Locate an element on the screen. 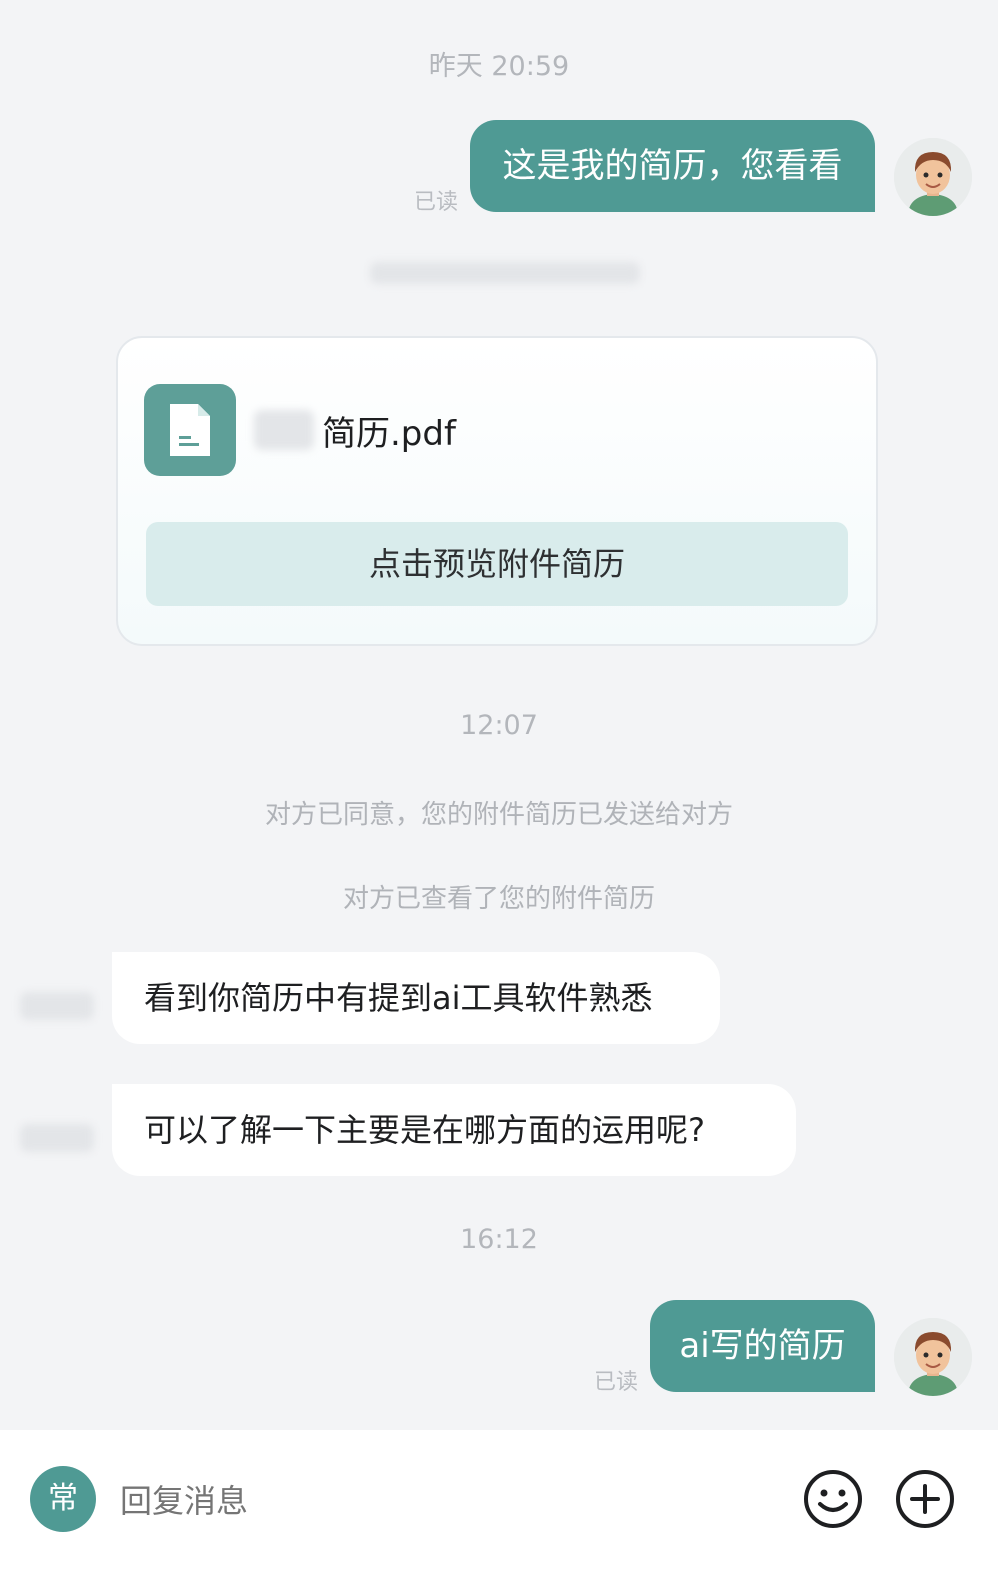  system-notice: 对方已同意，您的附件简历已发送给对方 is located at coordinates (498, 815).